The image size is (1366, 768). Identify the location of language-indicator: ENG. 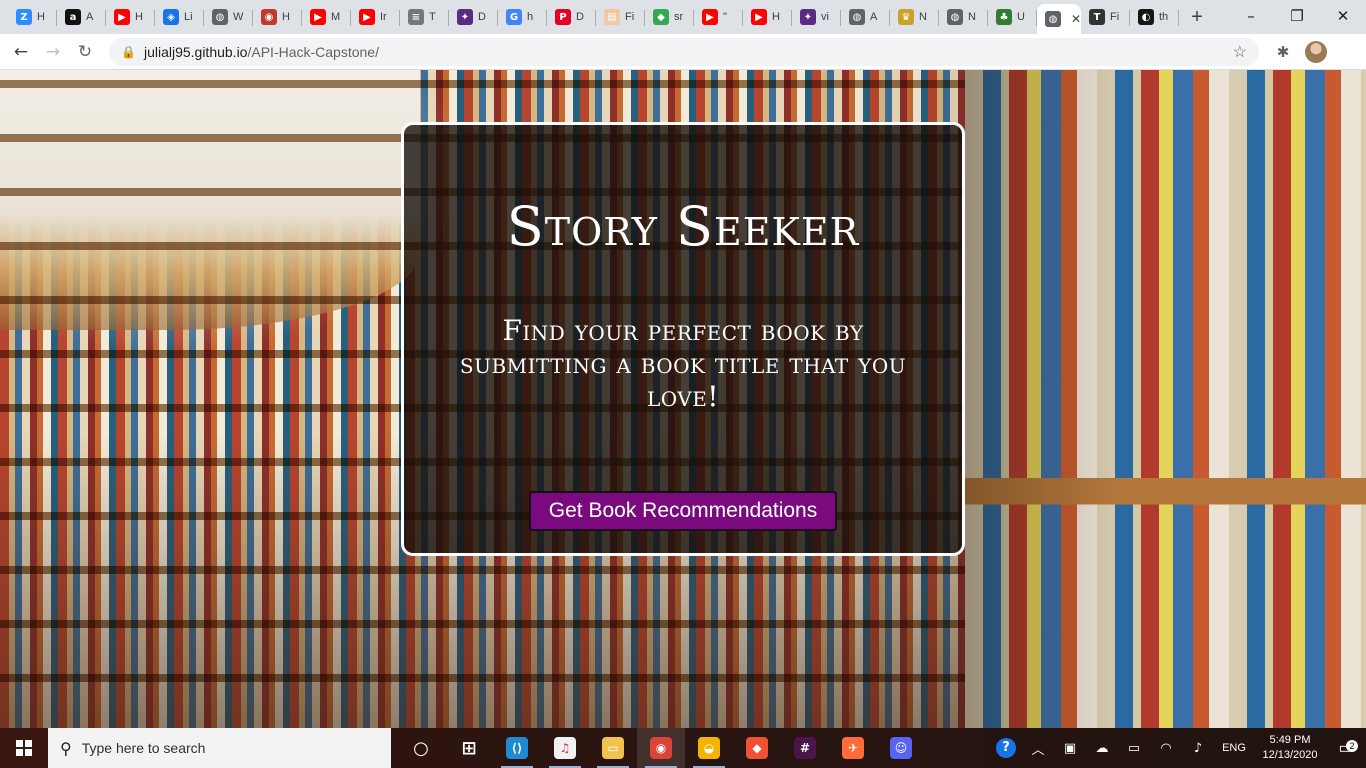
(1234, 748).